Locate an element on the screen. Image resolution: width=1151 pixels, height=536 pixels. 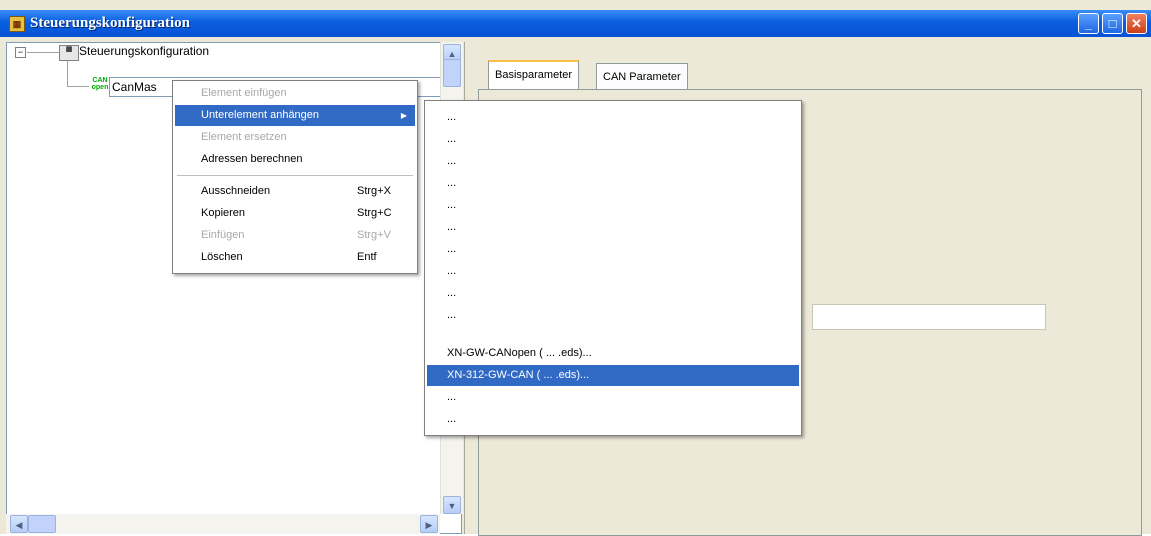
menu-shortcut: Strg+V is located at coordinates (374, 235).